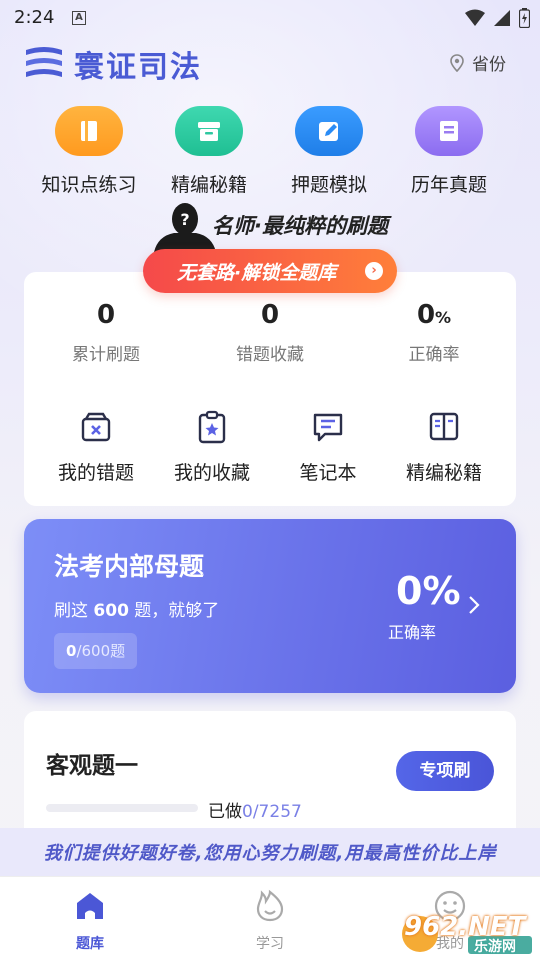  I want to click on nav-label: 题库, so click(90, 944).